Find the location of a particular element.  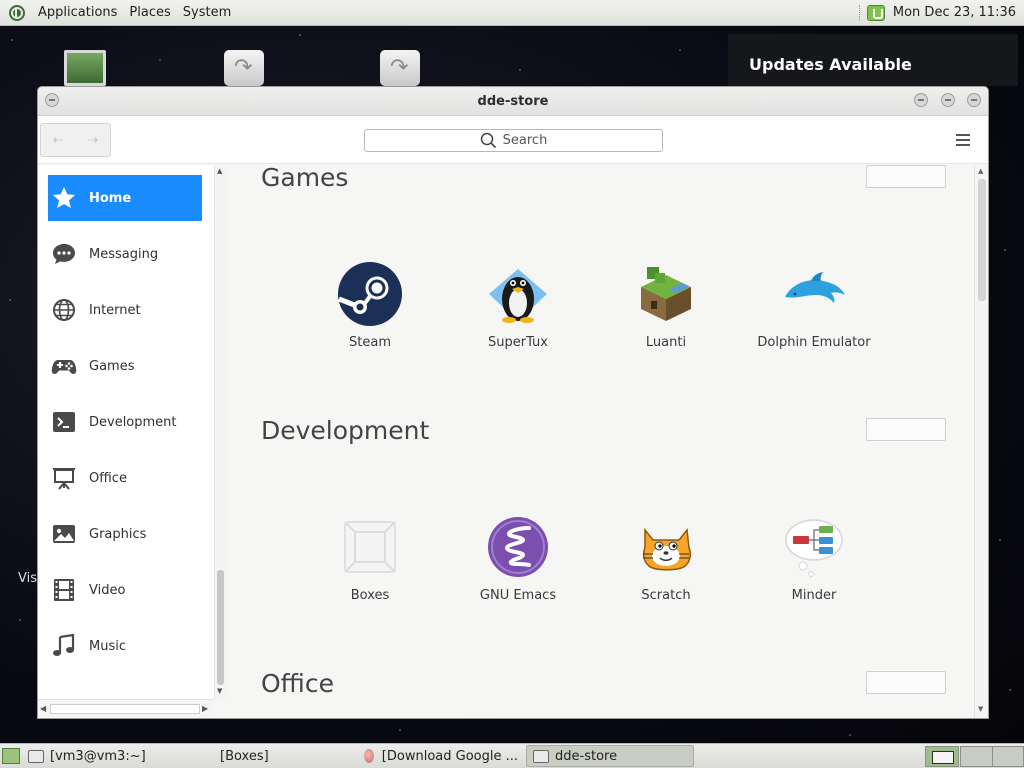

app-tile: Minder is located at coordinates (814, 558).